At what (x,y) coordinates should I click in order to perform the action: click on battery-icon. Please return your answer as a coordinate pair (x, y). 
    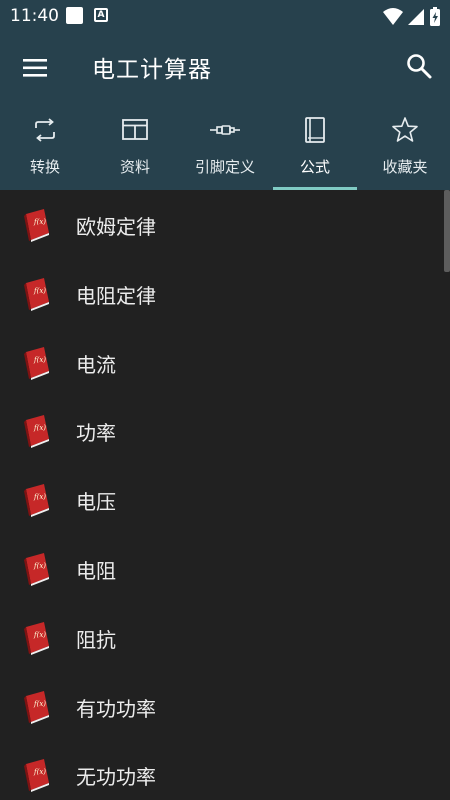
    Looking at the image, I should click on (435, 16).